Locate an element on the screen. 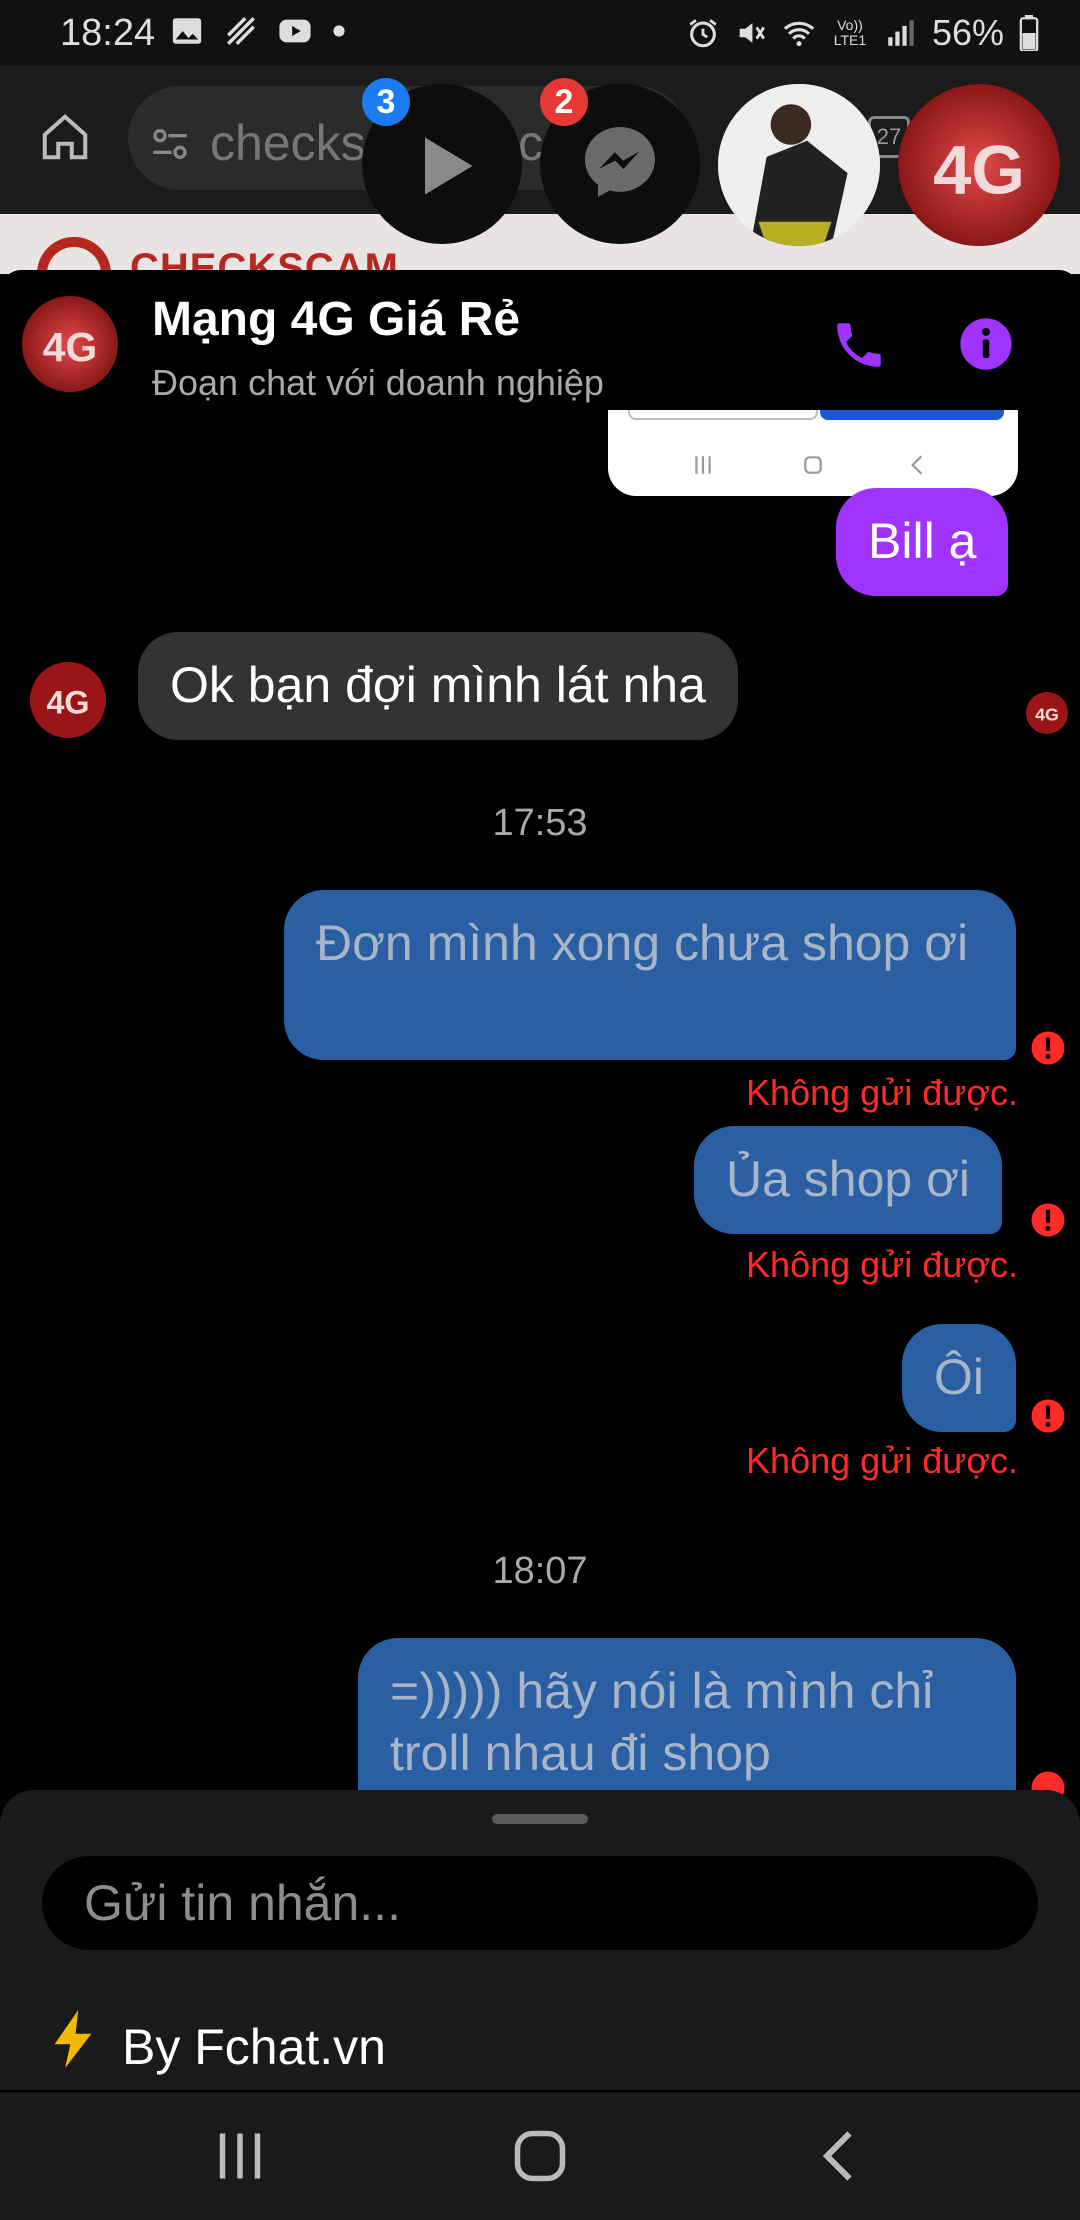  system-icons: Vo)) LTE1 56% is located at coordinates (863, 33).